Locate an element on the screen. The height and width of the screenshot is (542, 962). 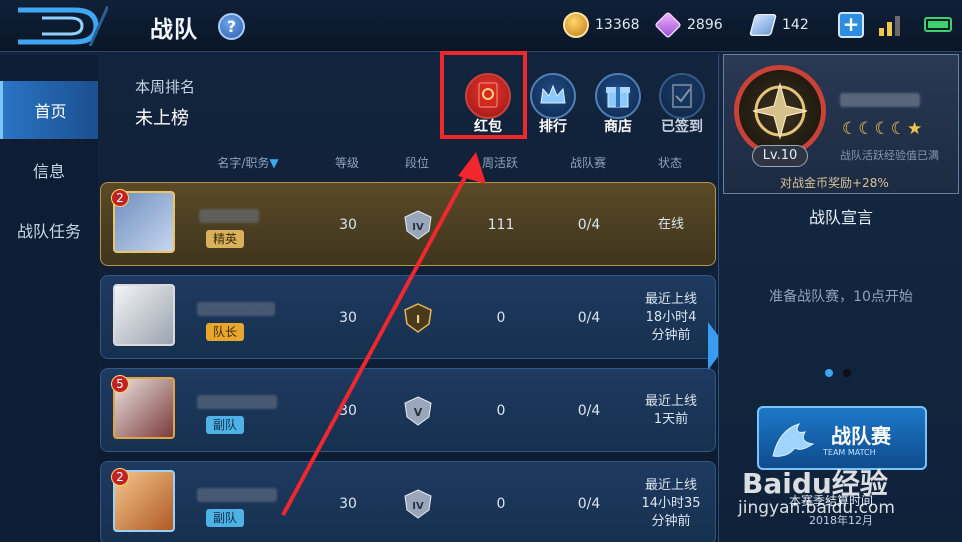
status-cell: 最近上线 18小时4 分钟前 is located at coordinates (671, 318).